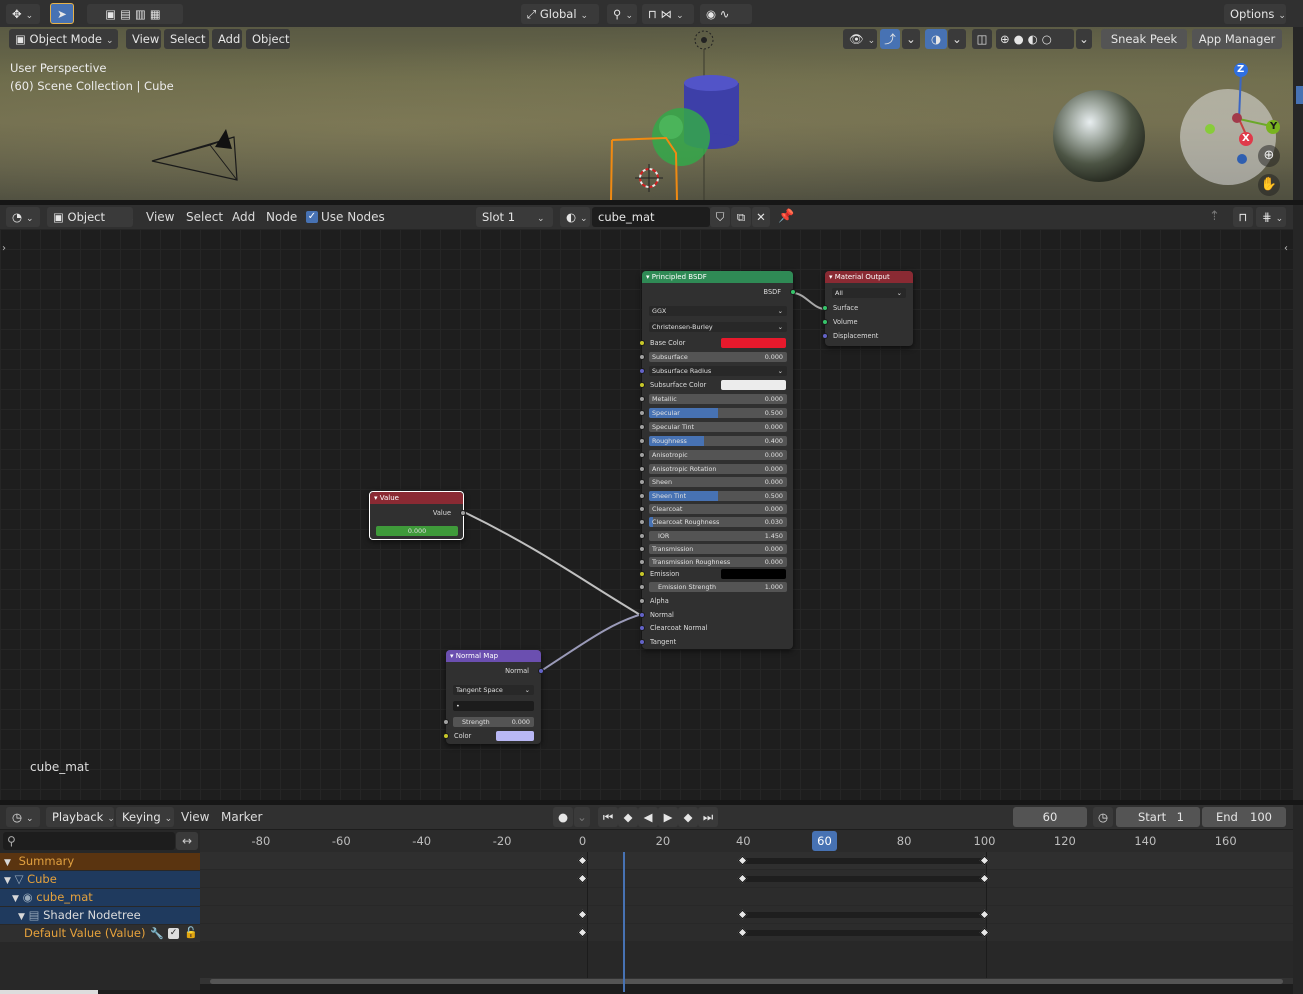  Describe the element at coordinates (23, 817) in the screenshot. I see `timeline-editor-type-button: ◷ ⌄` at that location.